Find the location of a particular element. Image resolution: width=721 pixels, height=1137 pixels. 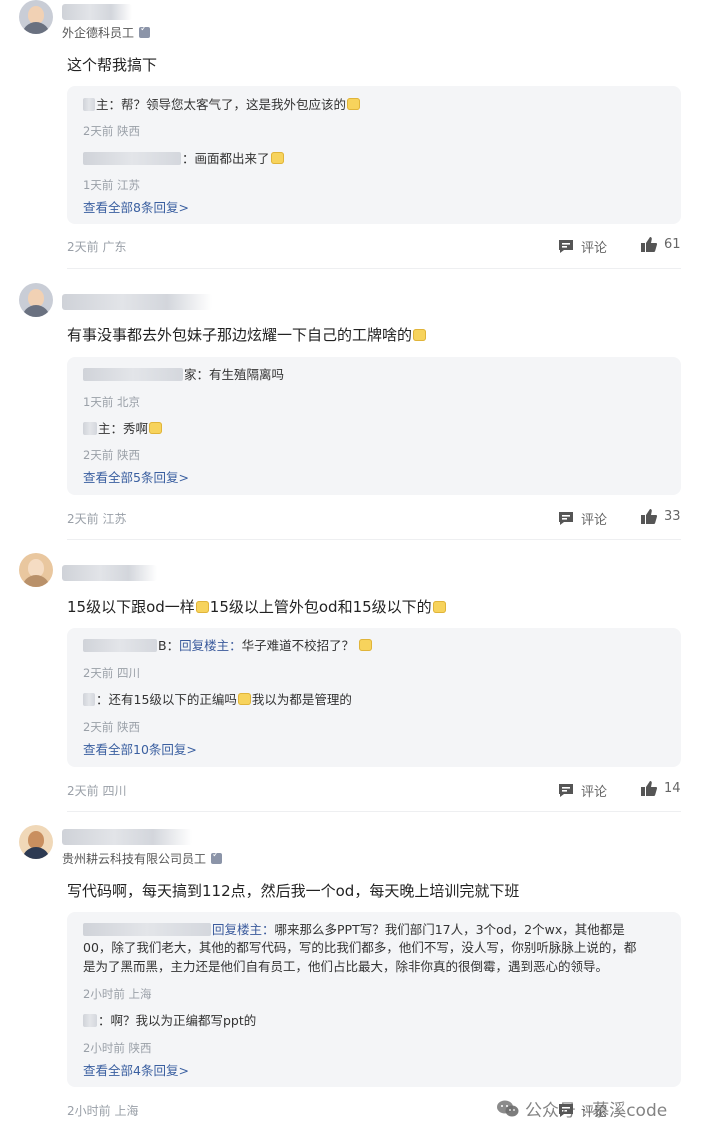

reply-meta: 2天前 四川 is located at coordinates (111, 673).